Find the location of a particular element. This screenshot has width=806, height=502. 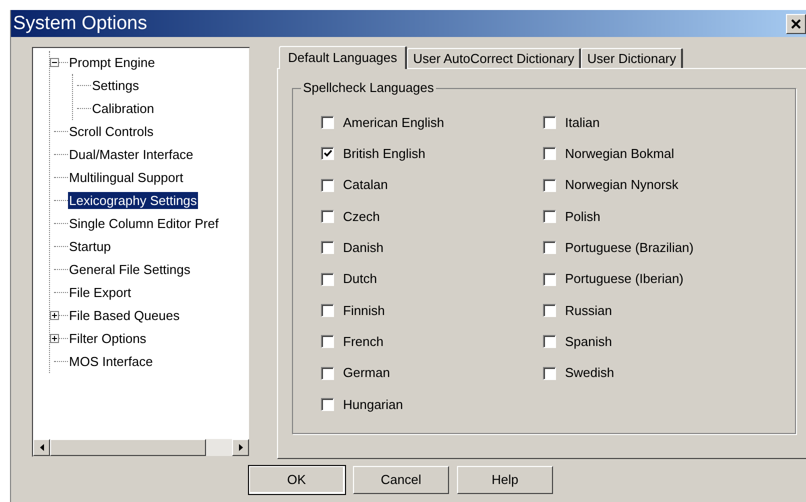

close-icon is located at coordinates (796, 23).